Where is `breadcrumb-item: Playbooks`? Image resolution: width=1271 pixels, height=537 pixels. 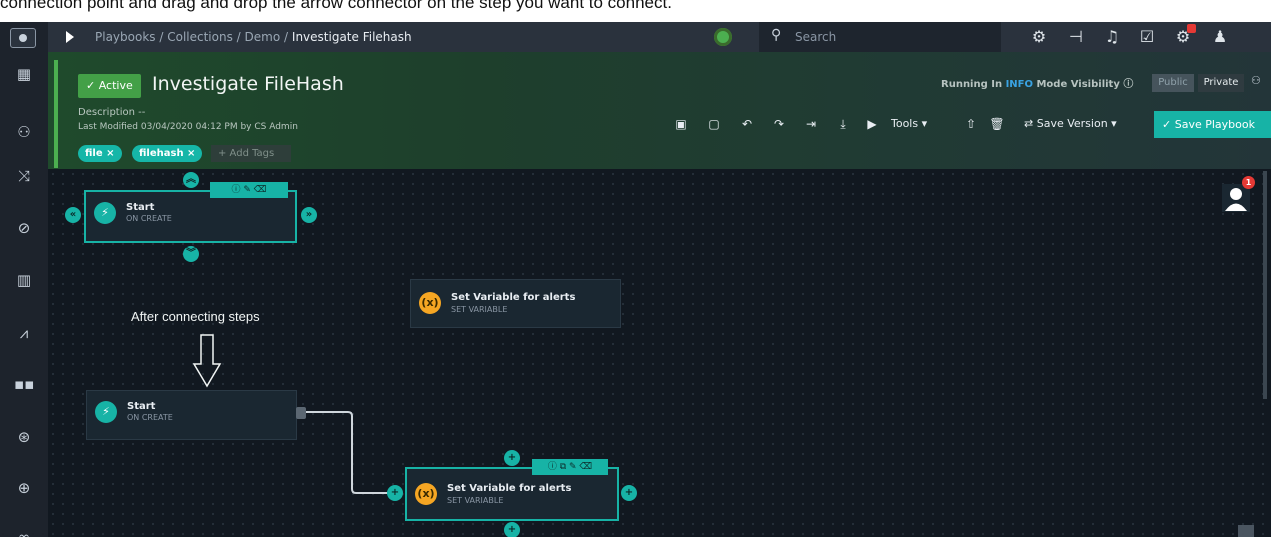 breadcrumb-item: Playbooks is located at coordinates (125, 37).